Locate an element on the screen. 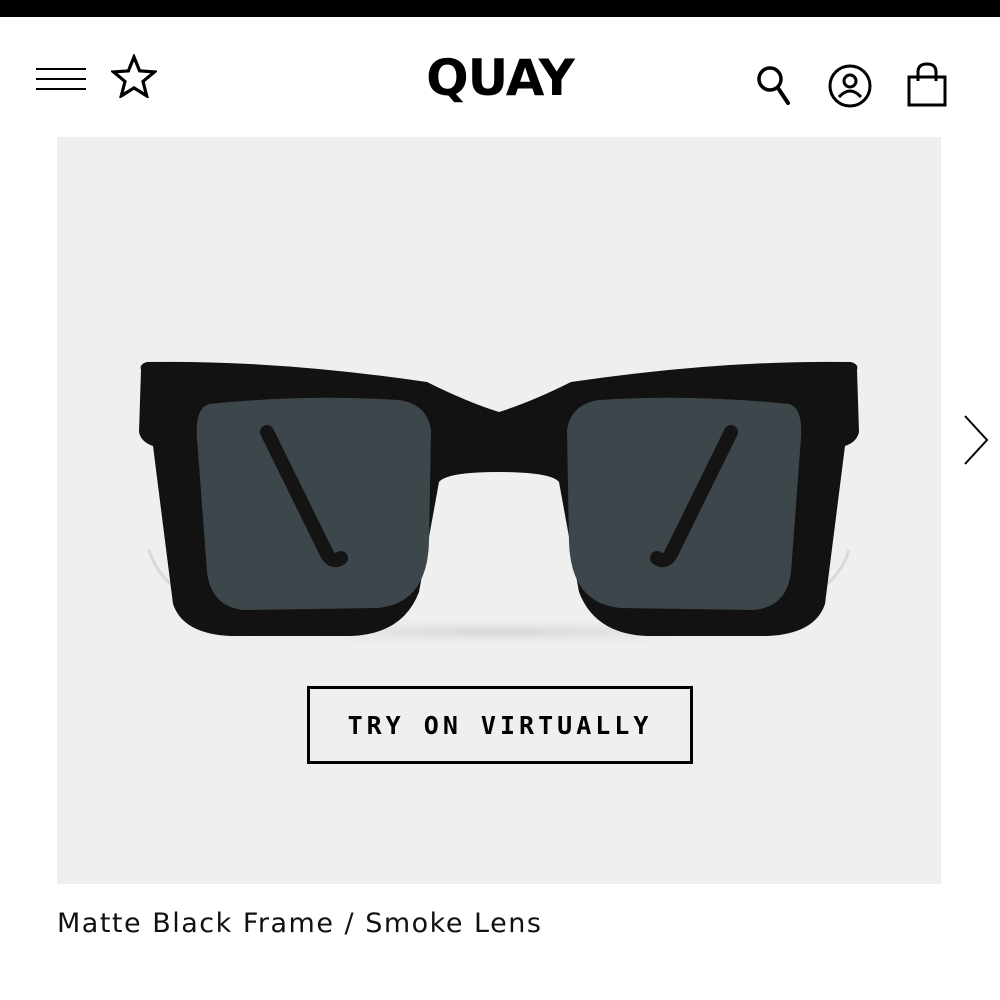  status-bar is located at coordinates (500, 8).